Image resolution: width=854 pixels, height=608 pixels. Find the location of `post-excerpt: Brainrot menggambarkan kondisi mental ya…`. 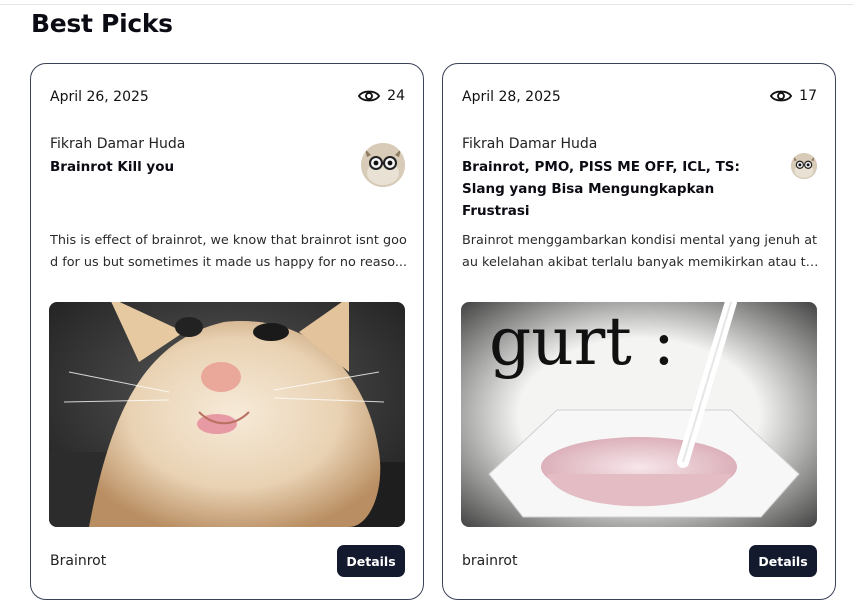

post-excerpt: Brainrot menggambarkan kondisi mental ya… is located at coordinates (641, 252).